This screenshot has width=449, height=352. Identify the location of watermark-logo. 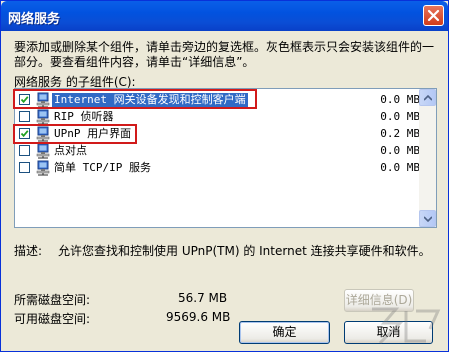
(406, 326).